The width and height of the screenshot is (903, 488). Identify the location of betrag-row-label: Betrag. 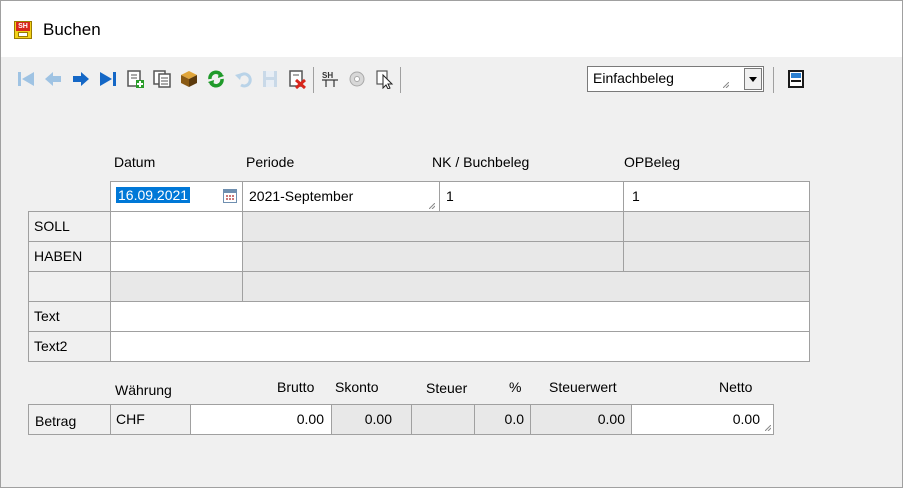
(69, 419).